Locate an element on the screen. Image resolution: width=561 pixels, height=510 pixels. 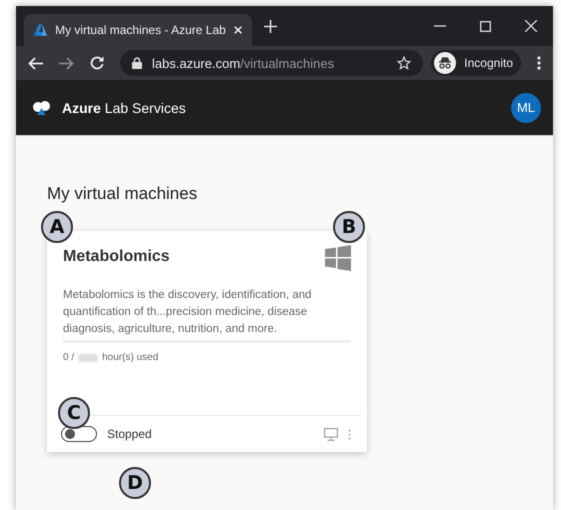
cloud-logo-icon is located at coordinates (42, 108).